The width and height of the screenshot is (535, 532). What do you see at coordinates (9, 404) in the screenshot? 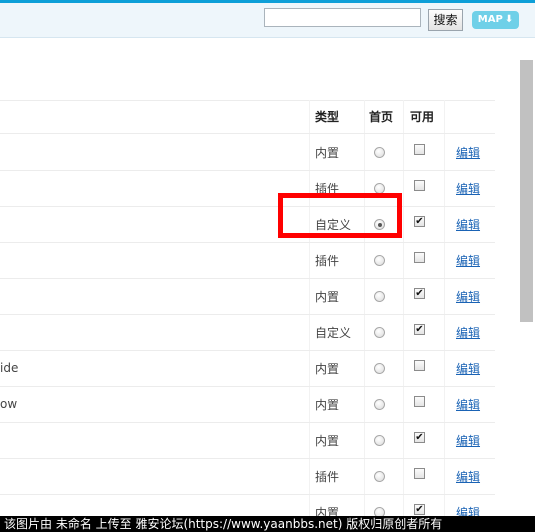
I see `row-name: ow` at bounding box center [9, 404].